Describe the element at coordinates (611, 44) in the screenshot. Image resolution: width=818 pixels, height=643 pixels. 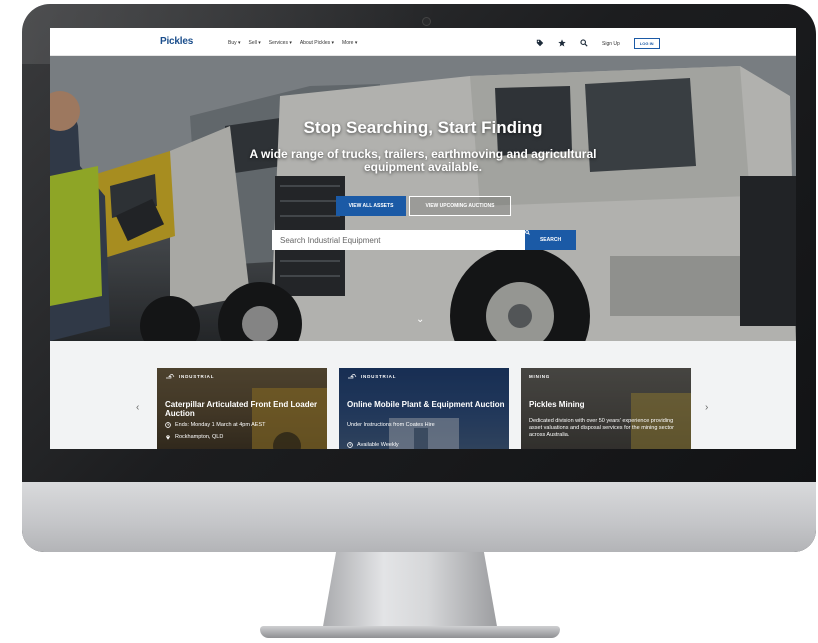
I see `signup-link: Sign Up` at that location.